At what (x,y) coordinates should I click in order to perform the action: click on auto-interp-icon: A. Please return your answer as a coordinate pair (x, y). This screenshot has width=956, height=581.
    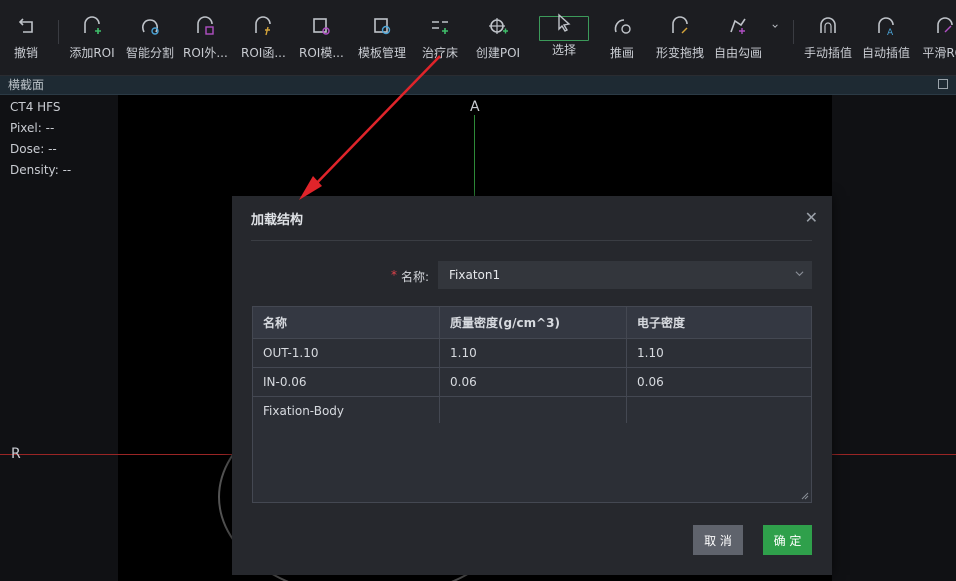
    Looking at the image, I should click on (886, 27).